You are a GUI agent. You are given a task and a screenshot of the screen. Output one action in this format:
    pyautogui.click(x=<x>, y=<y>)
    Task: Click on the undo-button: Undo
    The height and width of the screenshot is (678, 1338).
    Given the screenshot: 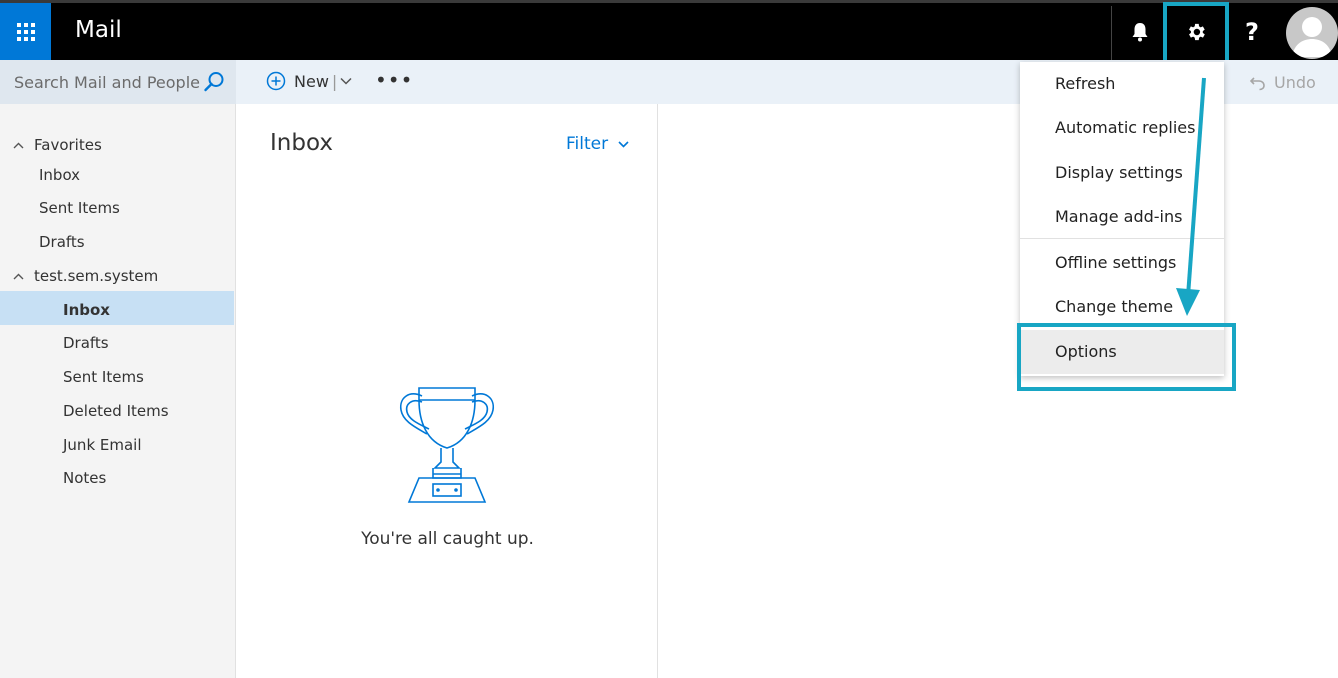 What is the action you would take?
    pyautogui.click(x=1283, y=82)
    